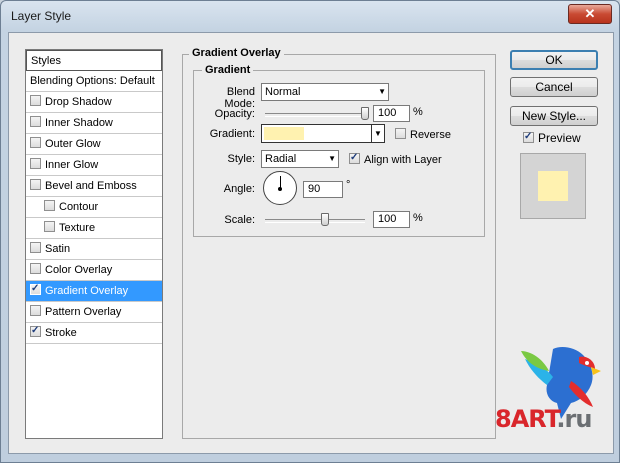 The height and width of the screenshot is (463, 620). Describe the element at coordinates (239, 220) in the screenshot. I see `scale-label: Scale:` at that location.